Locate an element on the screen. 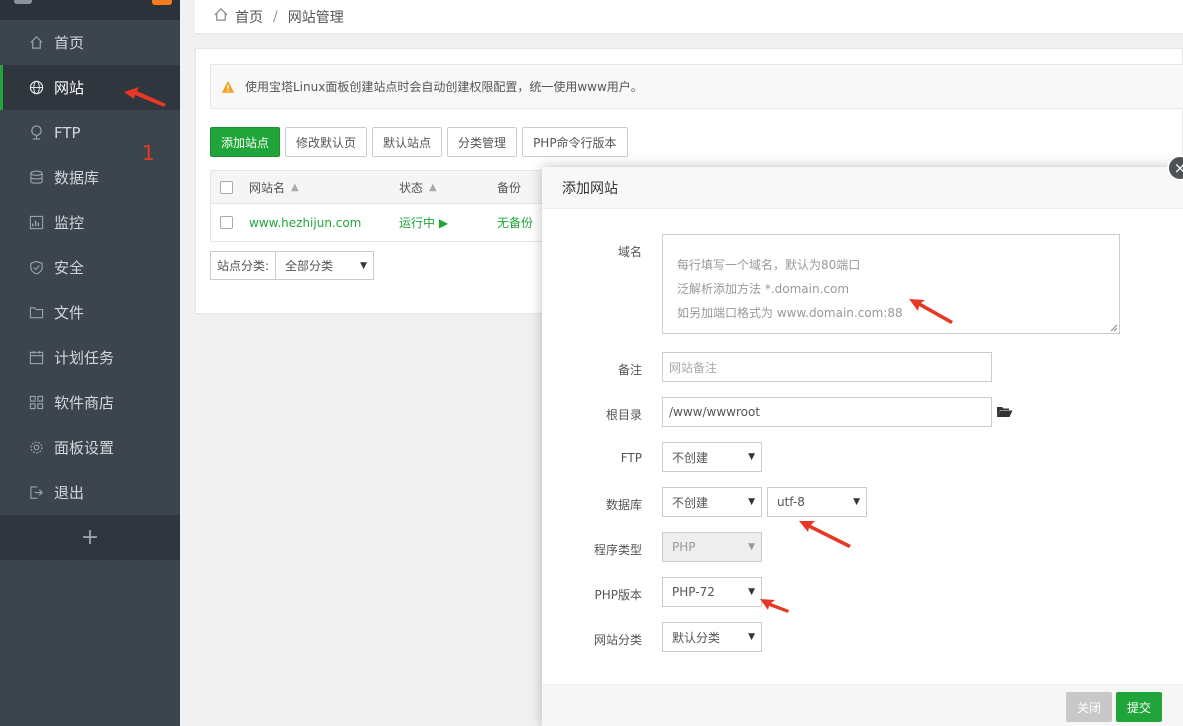 This screenshot has width=1183, height=726. permission-alert: 使用宝塔Linux面板创建站点时会自动创建权限配置，统一使用www用户。 is located at coordinates (696, 86).